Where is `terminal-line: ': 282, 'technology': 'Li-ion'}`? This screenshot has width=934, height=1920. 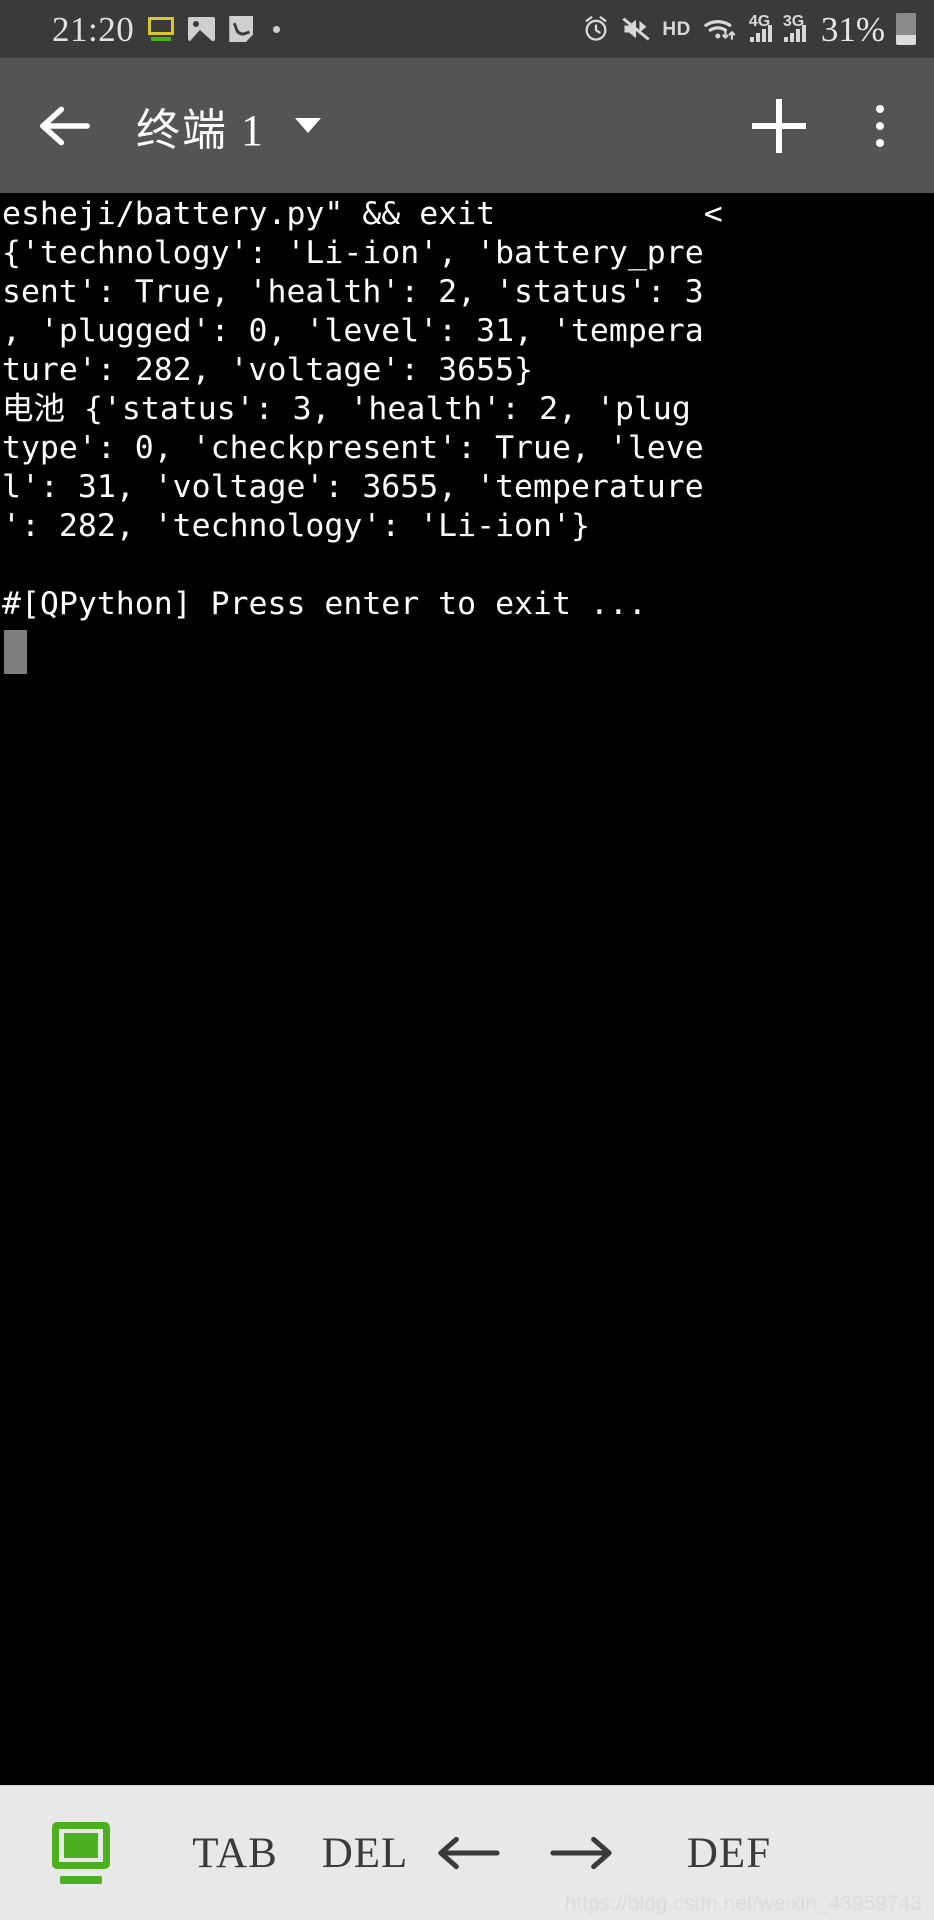 terminal-line: ': 282, 'technology': 'Li-ion'} is located at coordinates (296, 526).